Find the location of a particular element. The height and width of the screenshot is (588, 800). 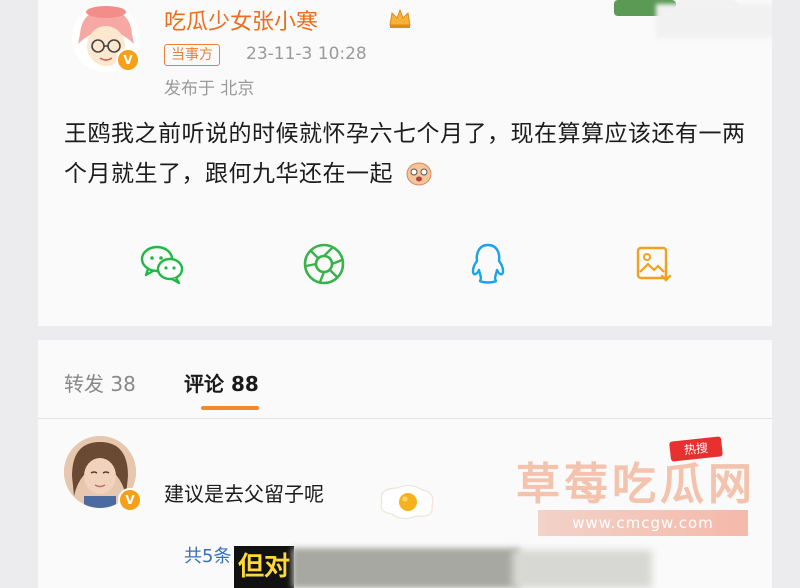

blurred-region is located at coordinates (714, 21).